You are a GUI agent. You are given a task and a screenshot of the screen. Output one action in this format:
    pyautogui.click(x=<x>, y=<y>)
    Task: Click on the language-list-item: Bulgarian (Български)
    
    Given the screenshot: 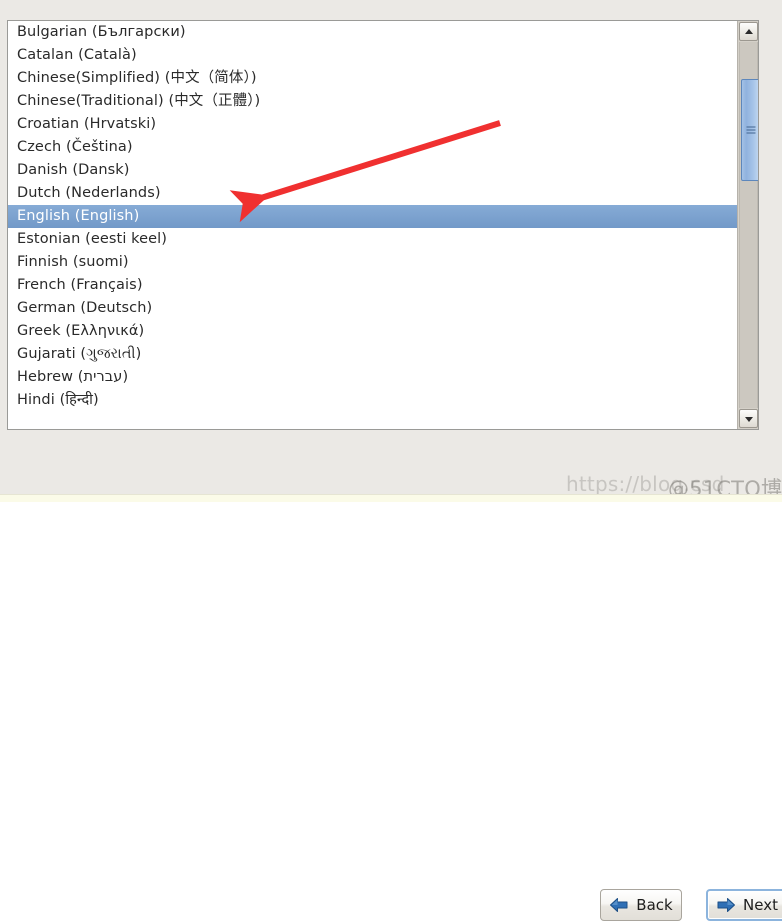 What is the action you would take?
    pyautogui.click(x=383, y=32)
    